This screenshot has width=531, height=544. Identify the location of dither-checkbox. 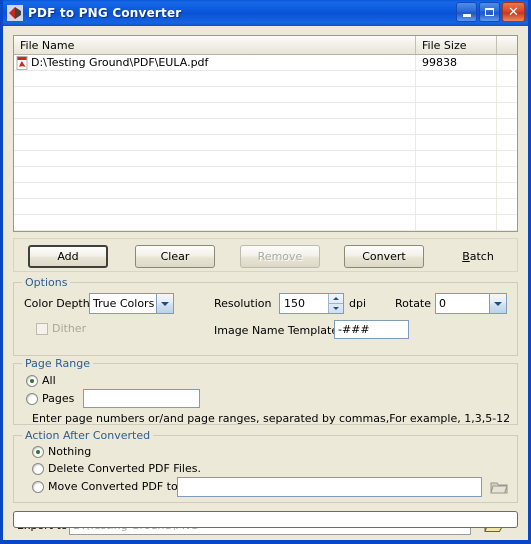
(42, 328).